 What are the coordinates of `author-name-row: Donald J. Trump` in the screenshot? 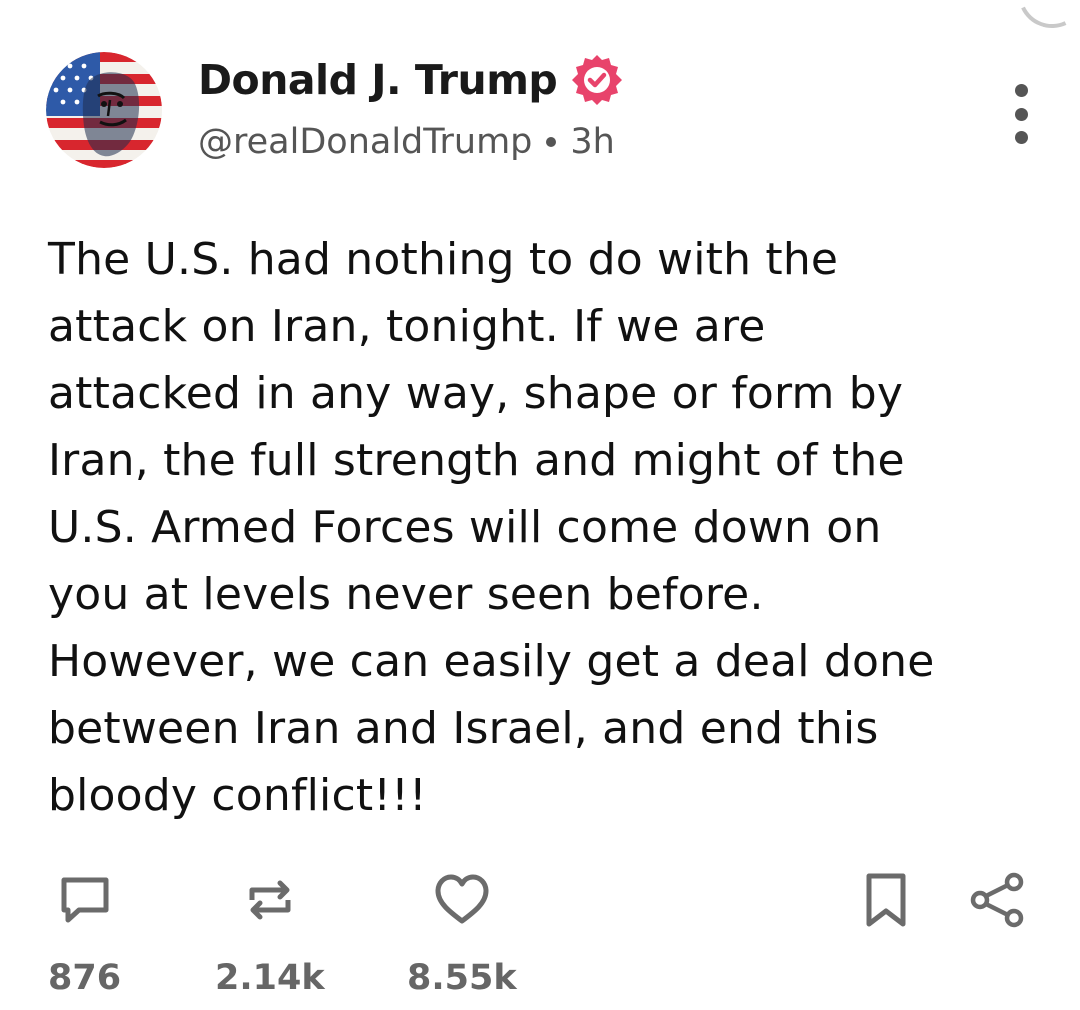 It's located at (411, 80).